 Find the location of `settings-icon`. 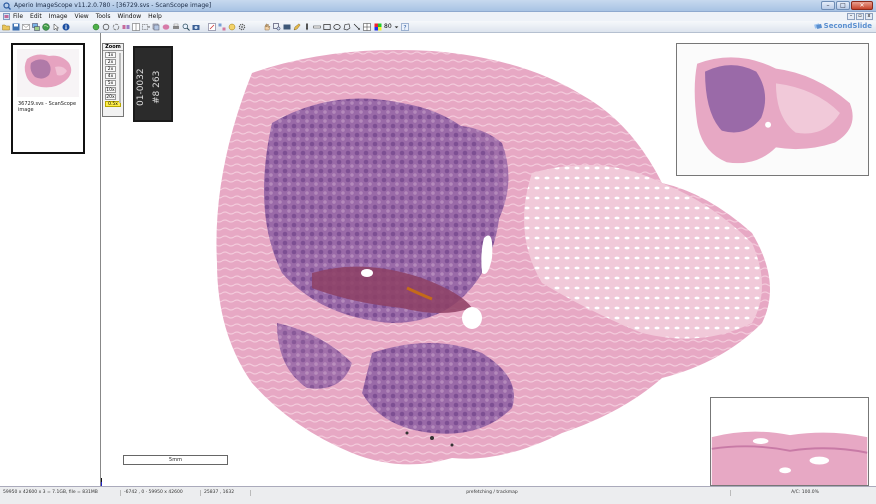

settings-icon is located at coordinates (242, 27).